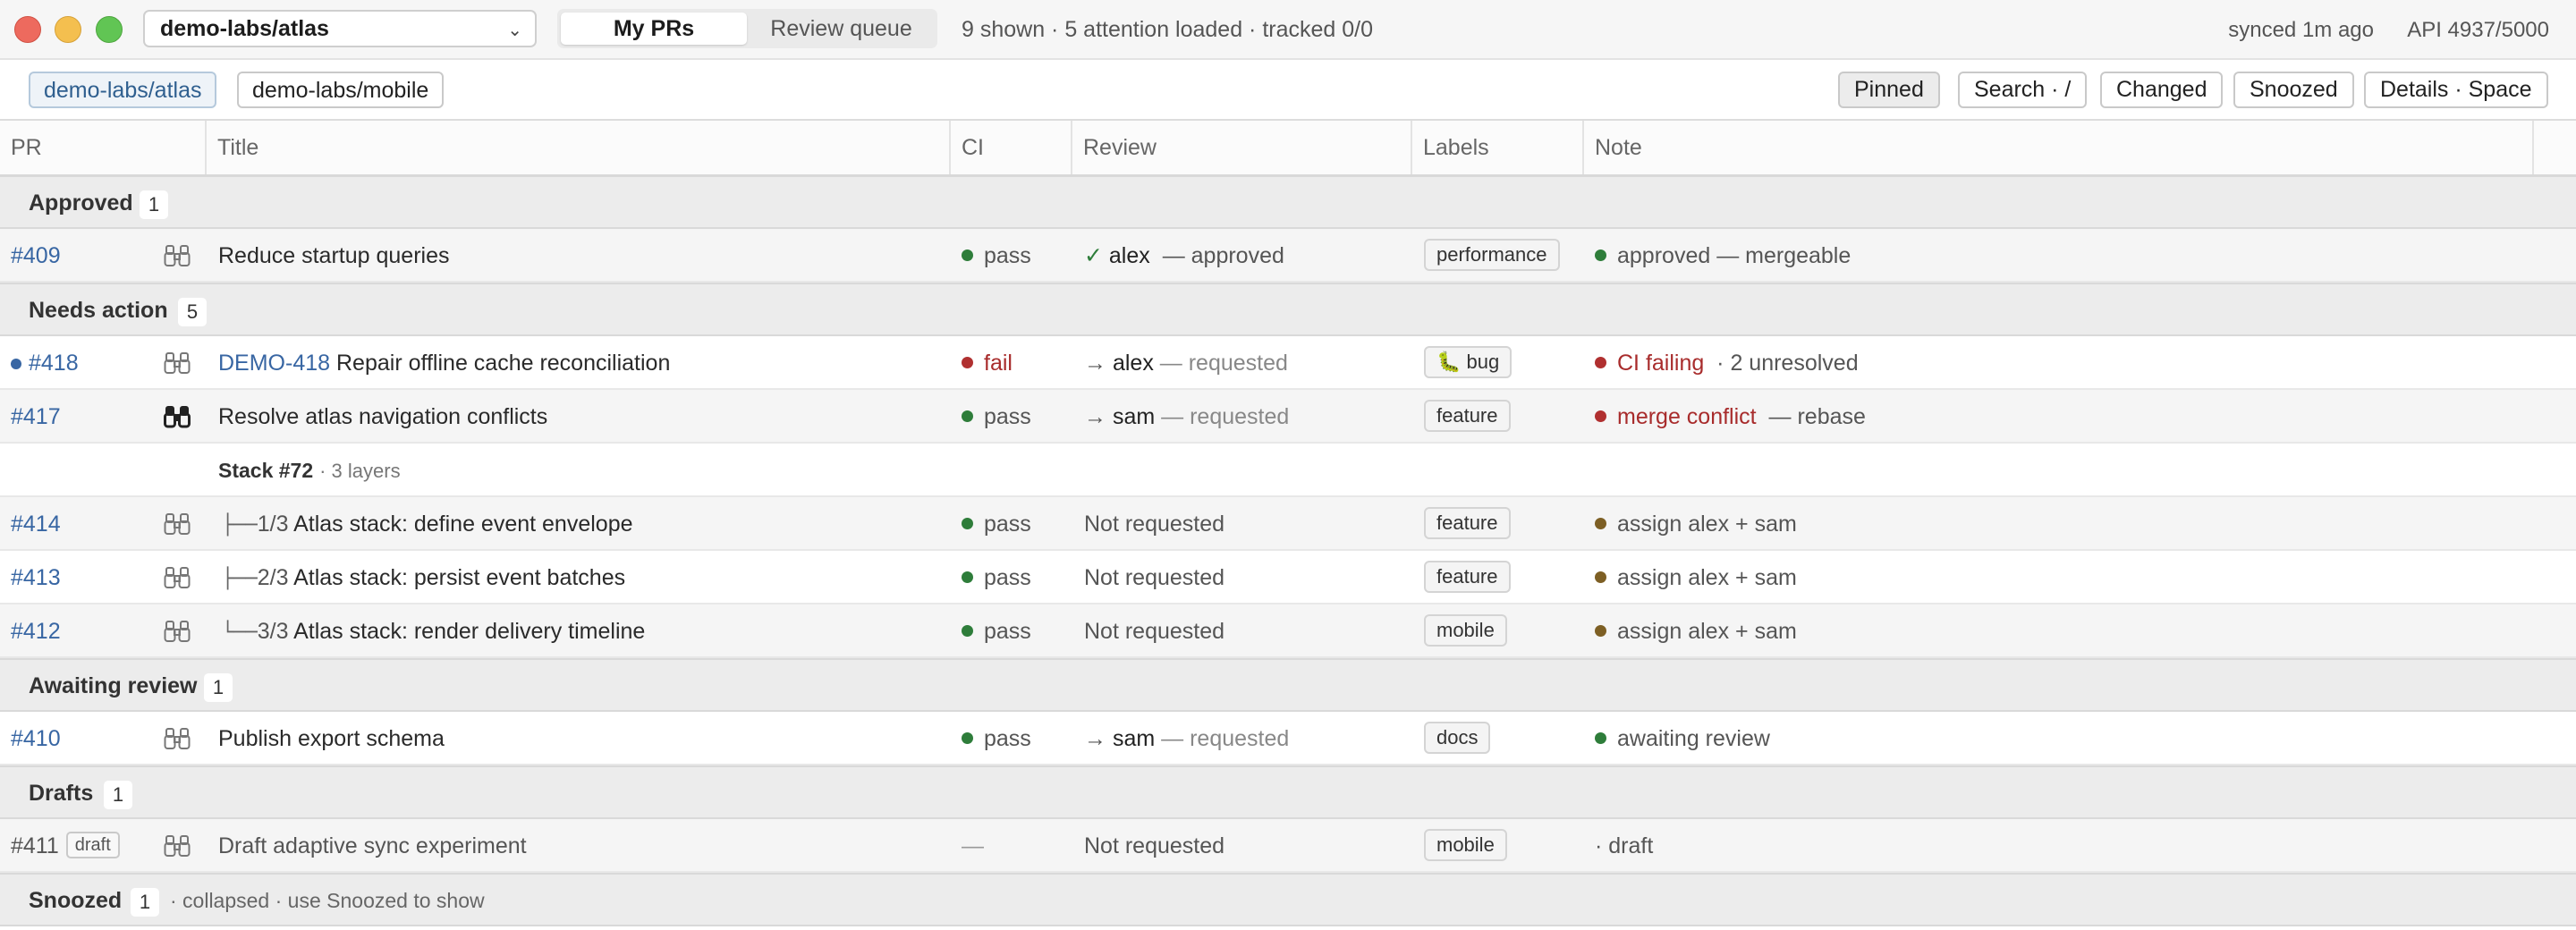 The image size is (2576, 930). What do you see at coordinates (841, 29) in the screenshot?
I see `tab-review-queue: Review queue` at bounding box center [841, 29].